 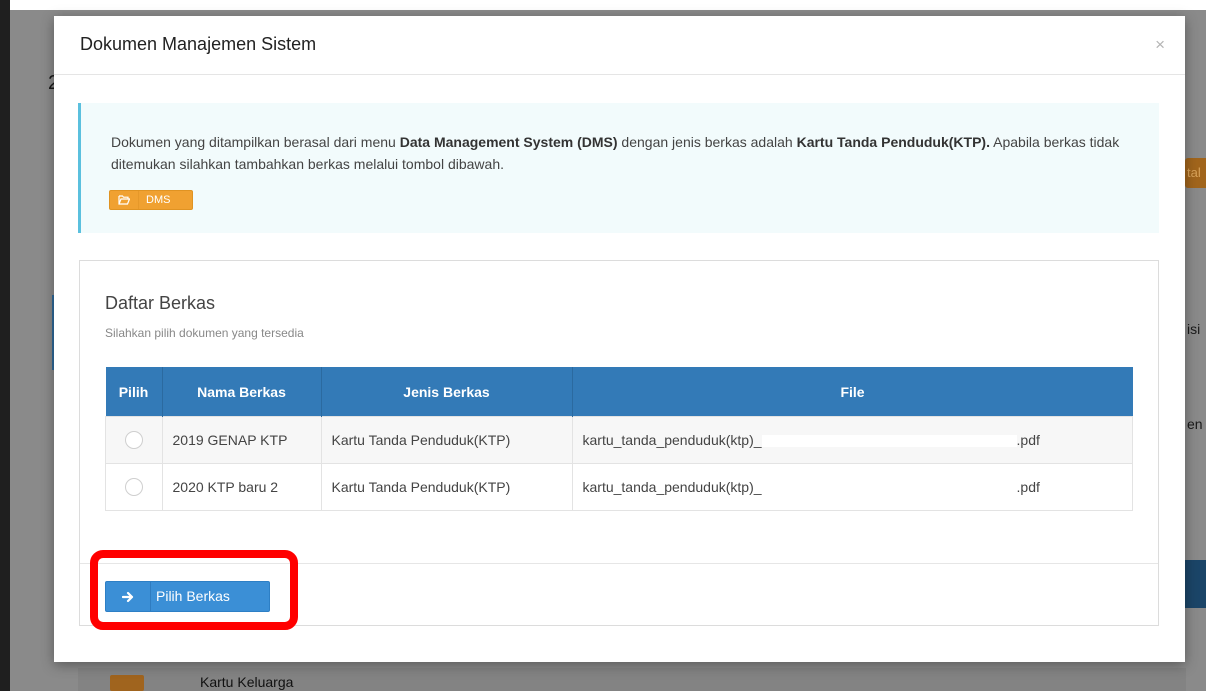 I want to click on background-row-label: Kartu Keluarga, so click(x=247, y=682).